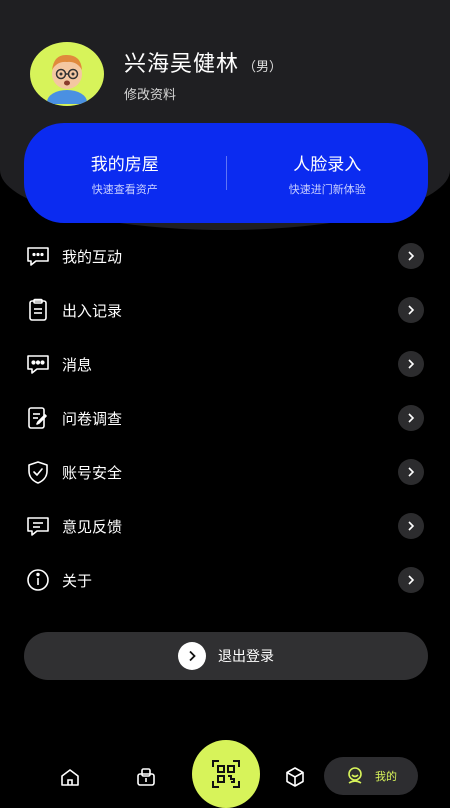 The height and width of the screenshot is (808, 450). I want to click on tab-mine-label: 我的, so click(386, 776).